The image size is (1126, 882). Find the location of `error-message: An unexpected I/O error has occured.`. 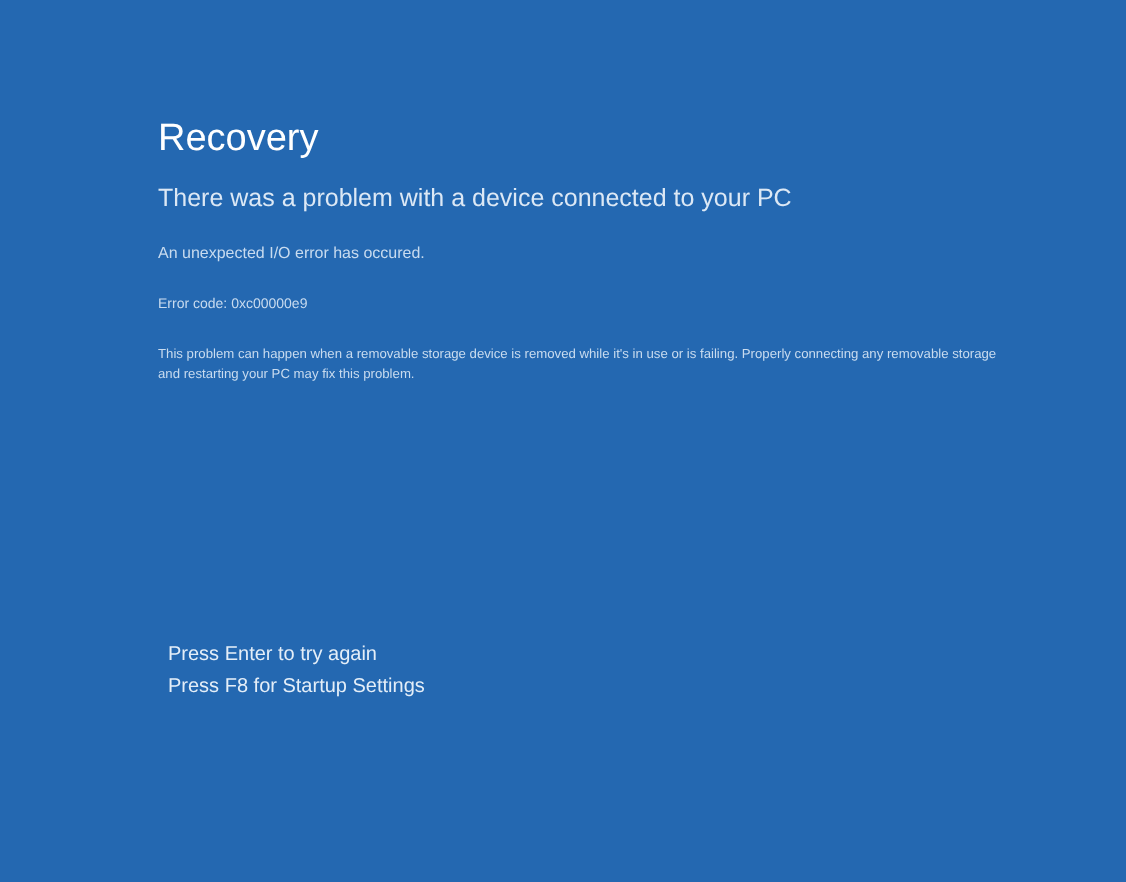

error-message: An unexpected I/O error has occured. is located at coordinates (292, 254).